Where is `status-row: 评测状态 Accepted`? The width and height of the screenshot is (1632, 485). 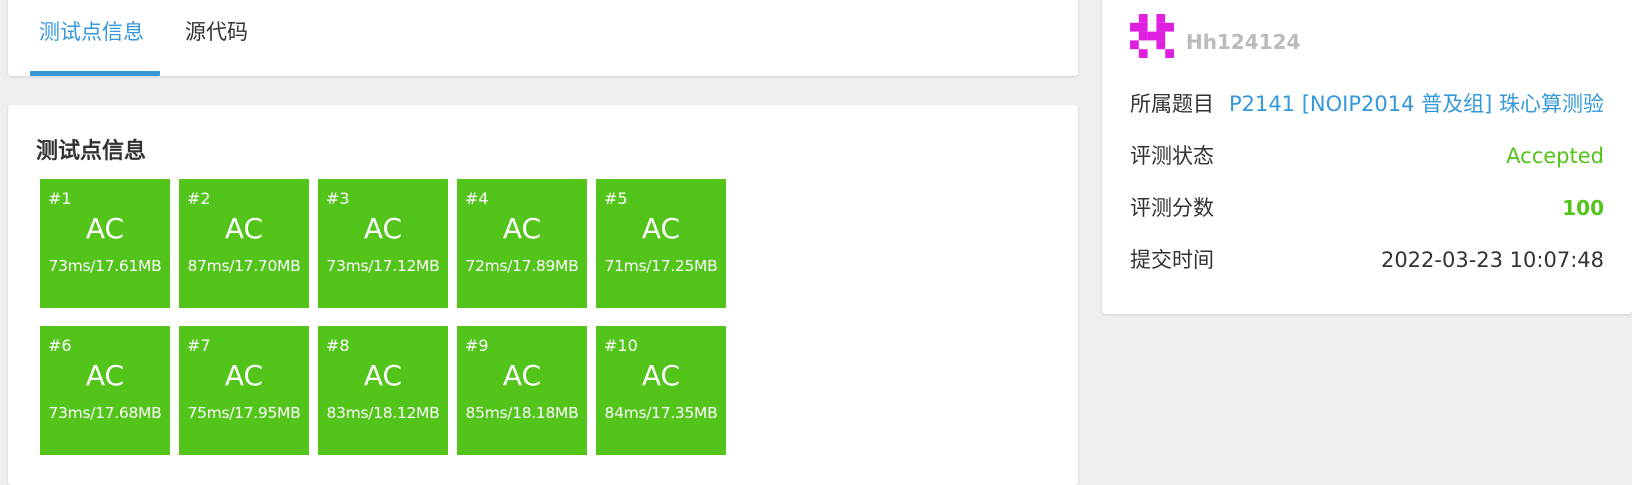 status-row: 评测状态 Accepted is located at coordinates (1367, 155).